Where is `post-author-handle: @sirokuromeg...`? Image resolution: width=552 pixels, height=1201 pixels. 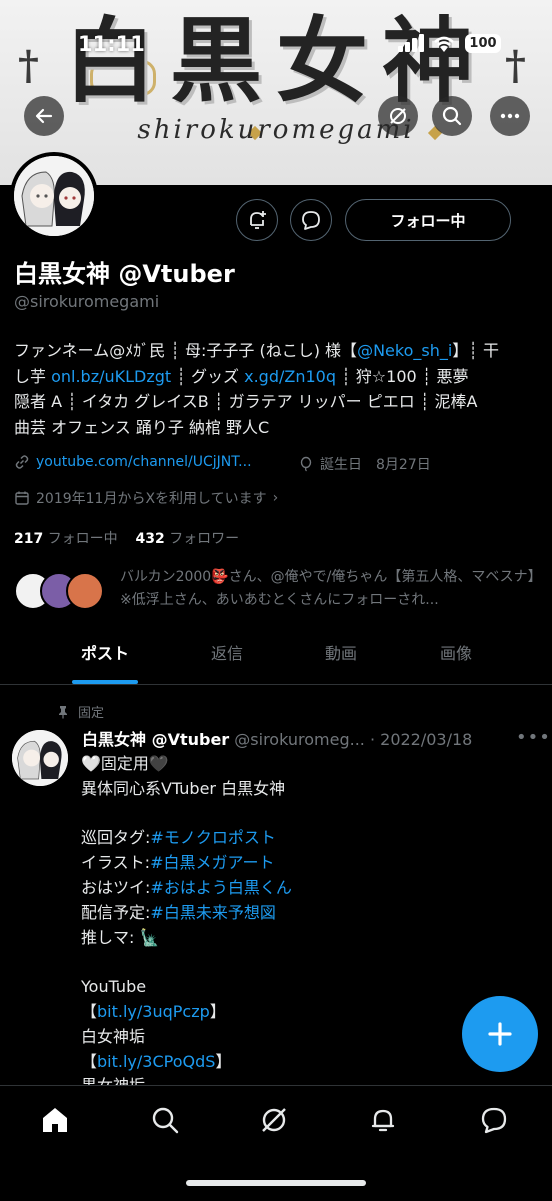 post-author-handle: @sirokuromeg... is located at coordinates (299, 739).